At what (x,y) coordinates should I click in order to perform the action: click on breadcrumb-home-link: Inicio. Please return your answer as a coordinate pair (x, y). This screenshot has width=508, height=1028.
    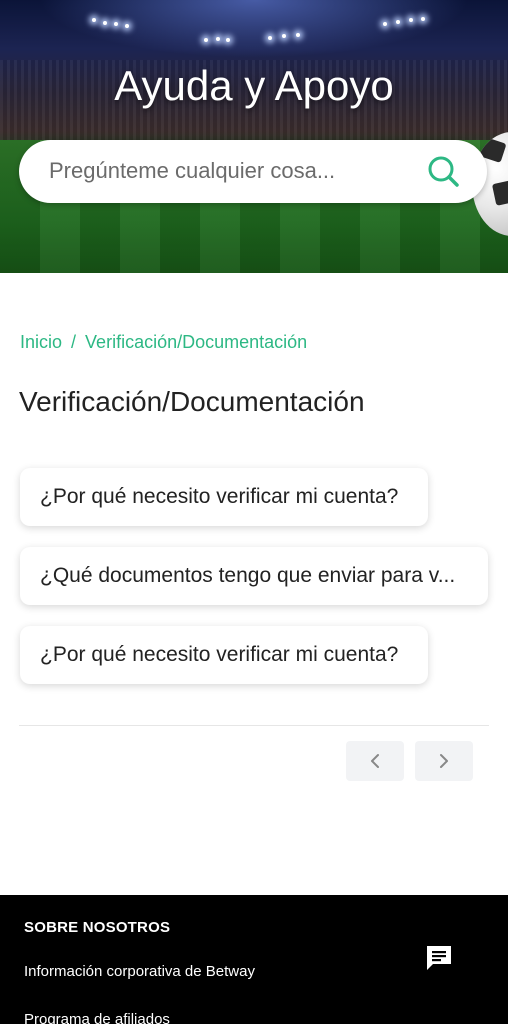
    Looking at the image, I should click on (41, 342).